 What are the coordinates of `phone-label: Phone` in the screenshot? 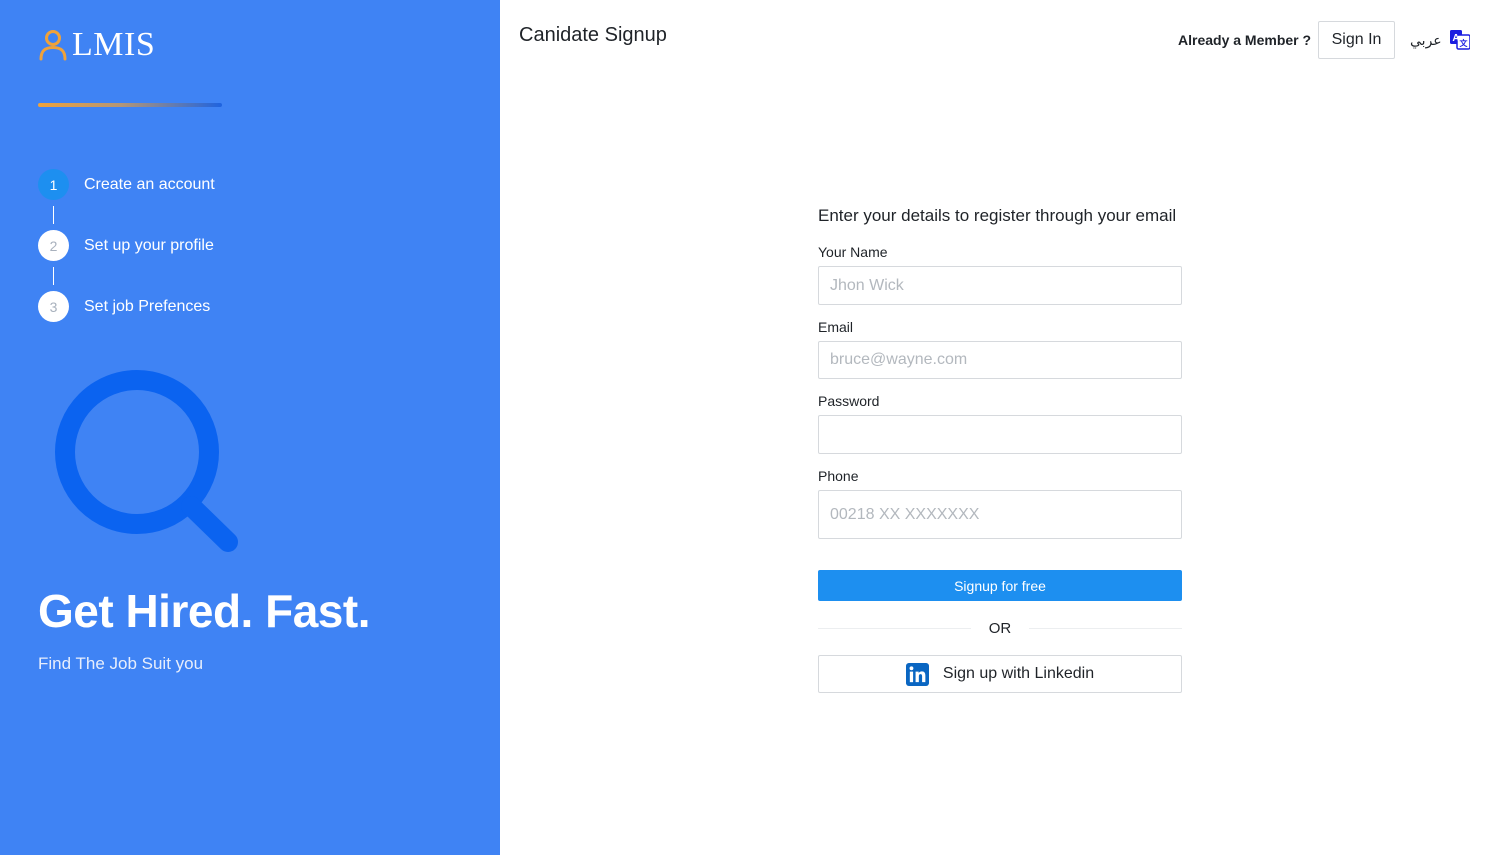 It's located at (838, 476).